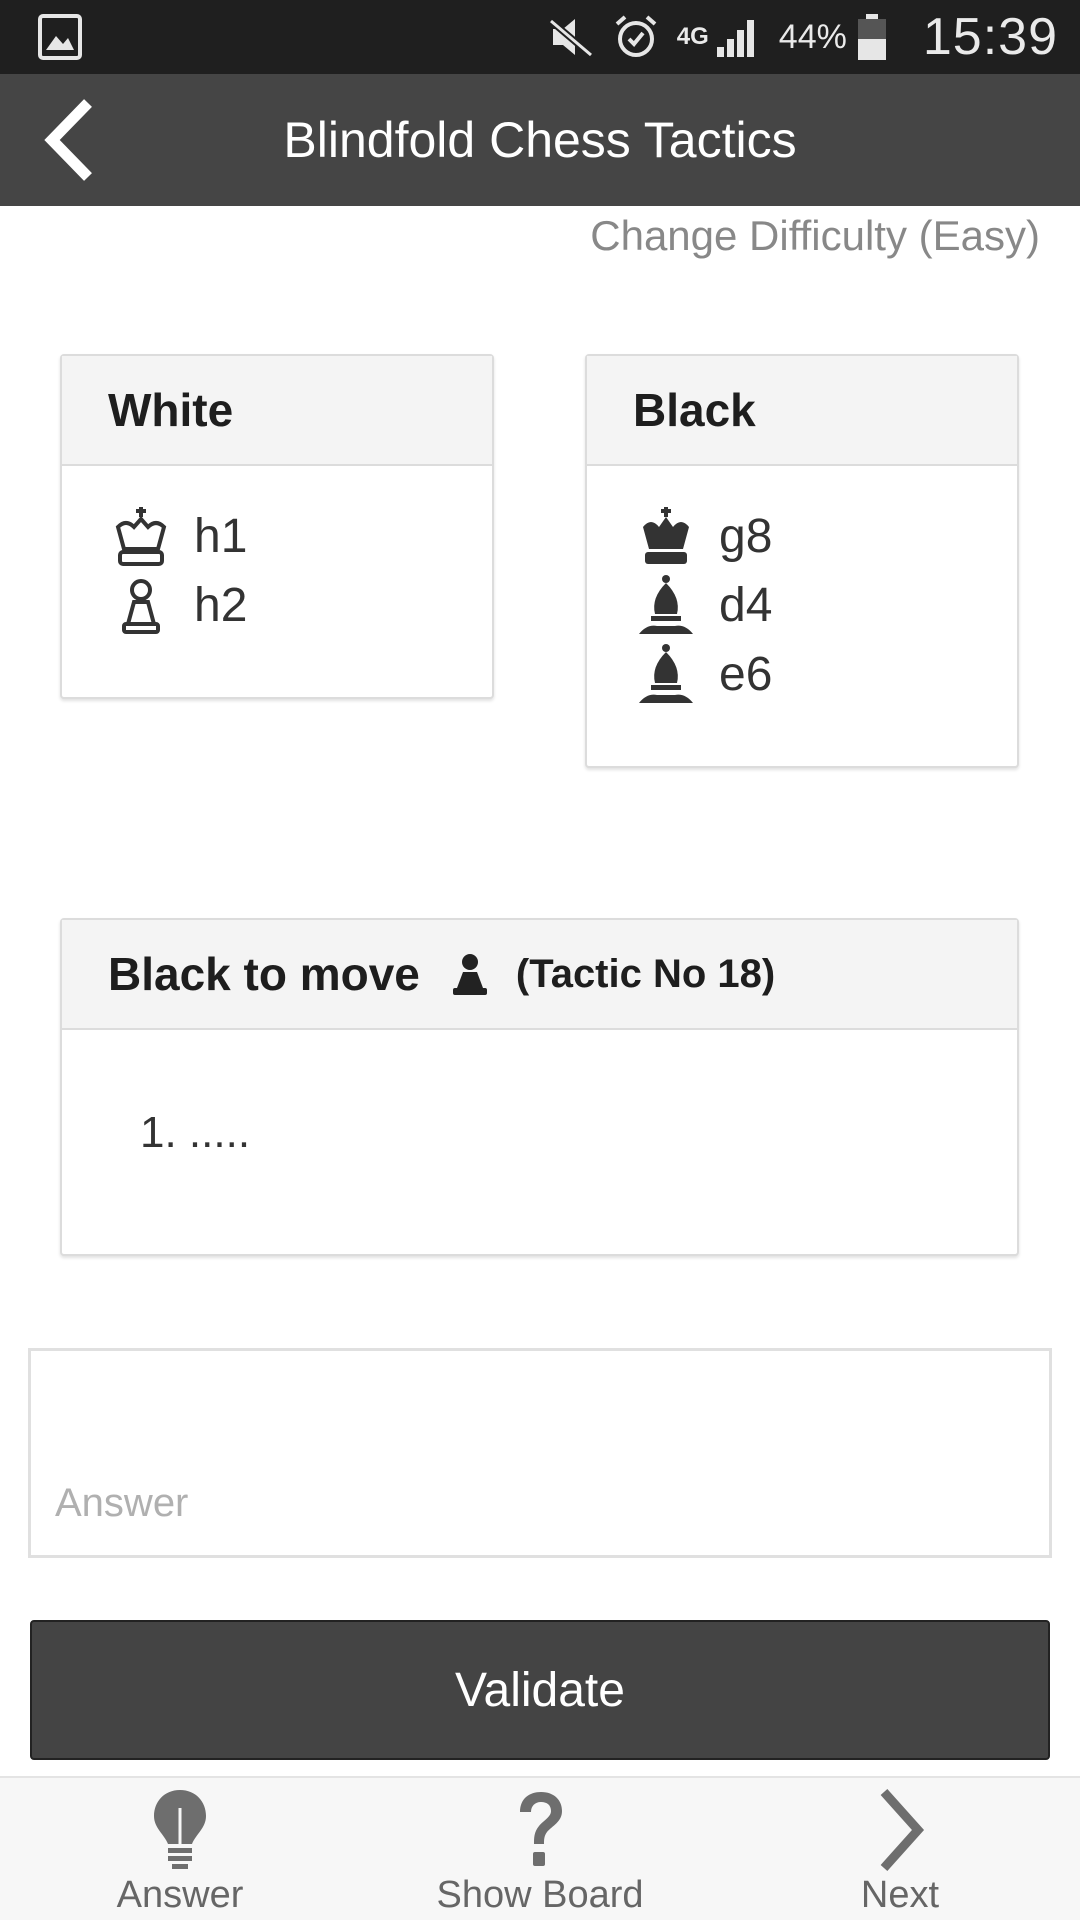  I want to click on change-difficulty-link: Change Difficulty (Easy), so click(815, 236).